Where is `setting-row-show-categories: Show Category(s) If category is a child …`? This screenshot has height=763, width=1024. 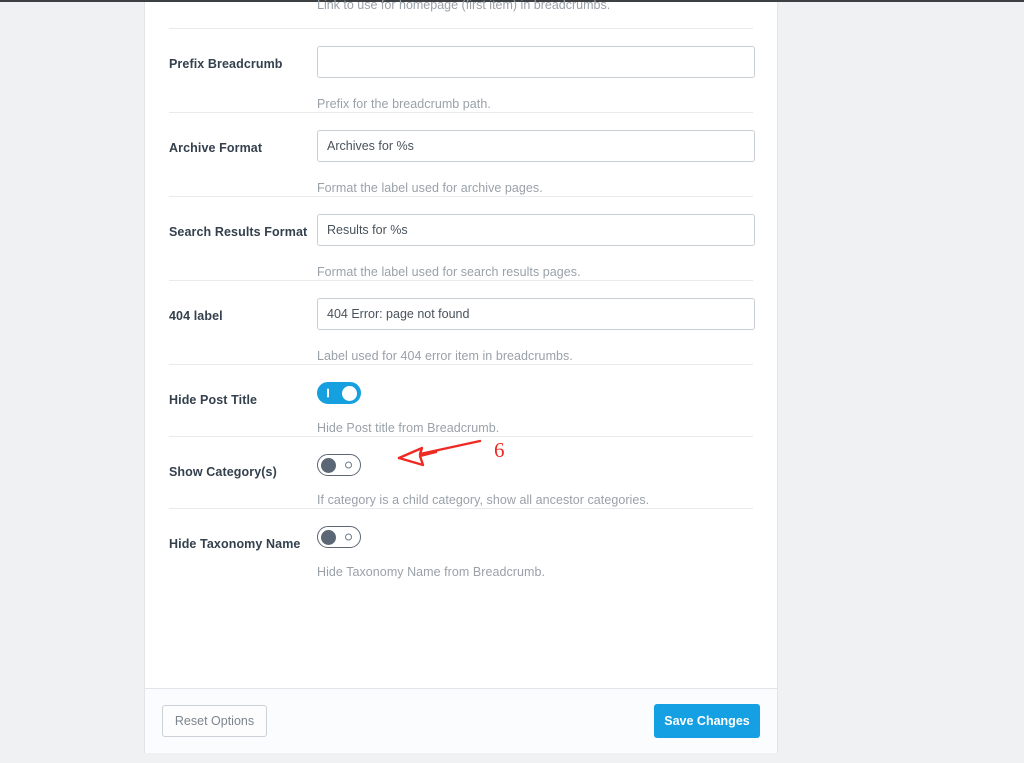 setting-row-show-categories: Show Category(s) If category is a child … is located at coordinates (461, 472).